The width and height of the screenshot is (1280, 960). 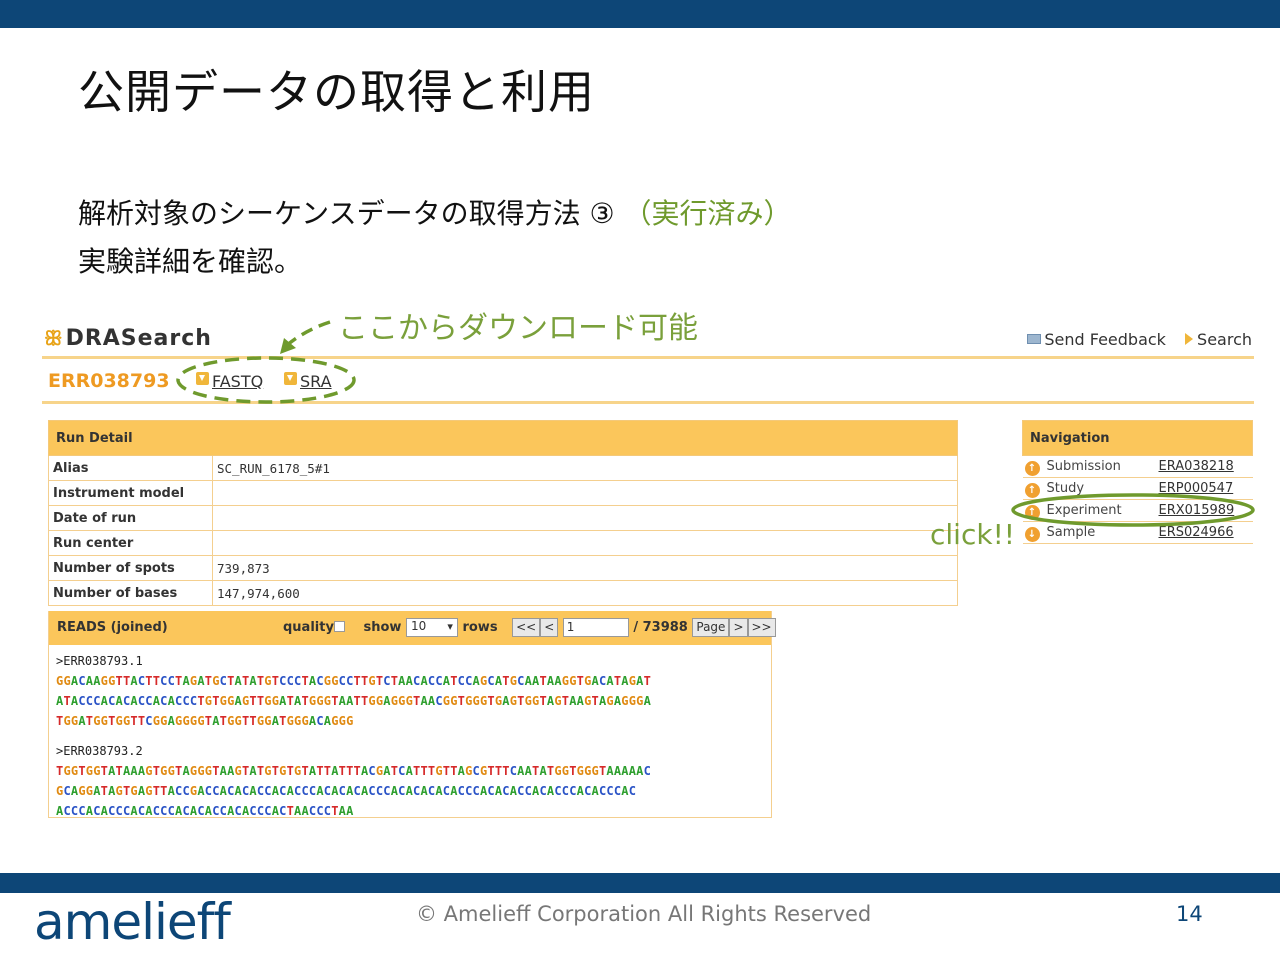 What do you see at coordinates (648, 357) in the screenshot?
I see `header-divider` at bounding box center [648, 357].